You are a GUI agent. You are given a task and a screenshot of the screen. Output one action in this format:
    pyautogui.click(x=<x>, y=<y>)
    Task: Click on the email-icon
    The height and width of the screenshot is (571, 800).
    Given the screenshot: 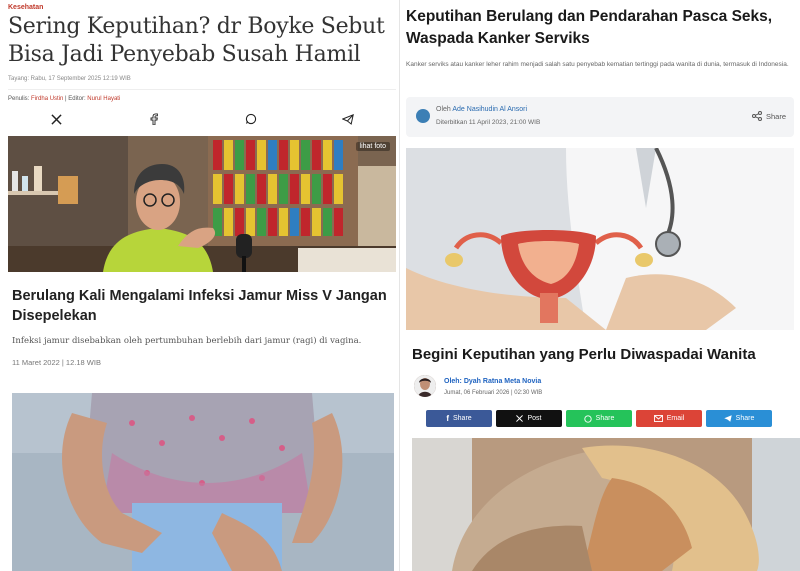 What is the action you would take?
    pyautogui.click(x=658, y=418)
    